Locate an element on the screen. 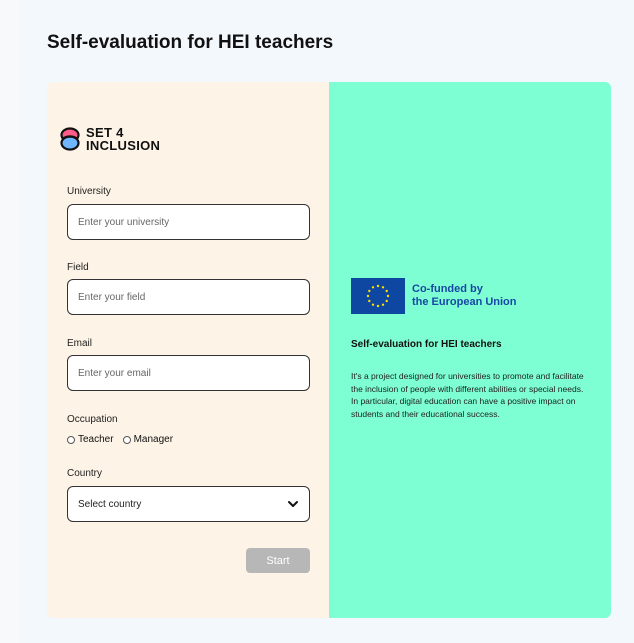 The width and height of the screenshot is (634, 643). country-label: Country is located at coordinates (85, 473).